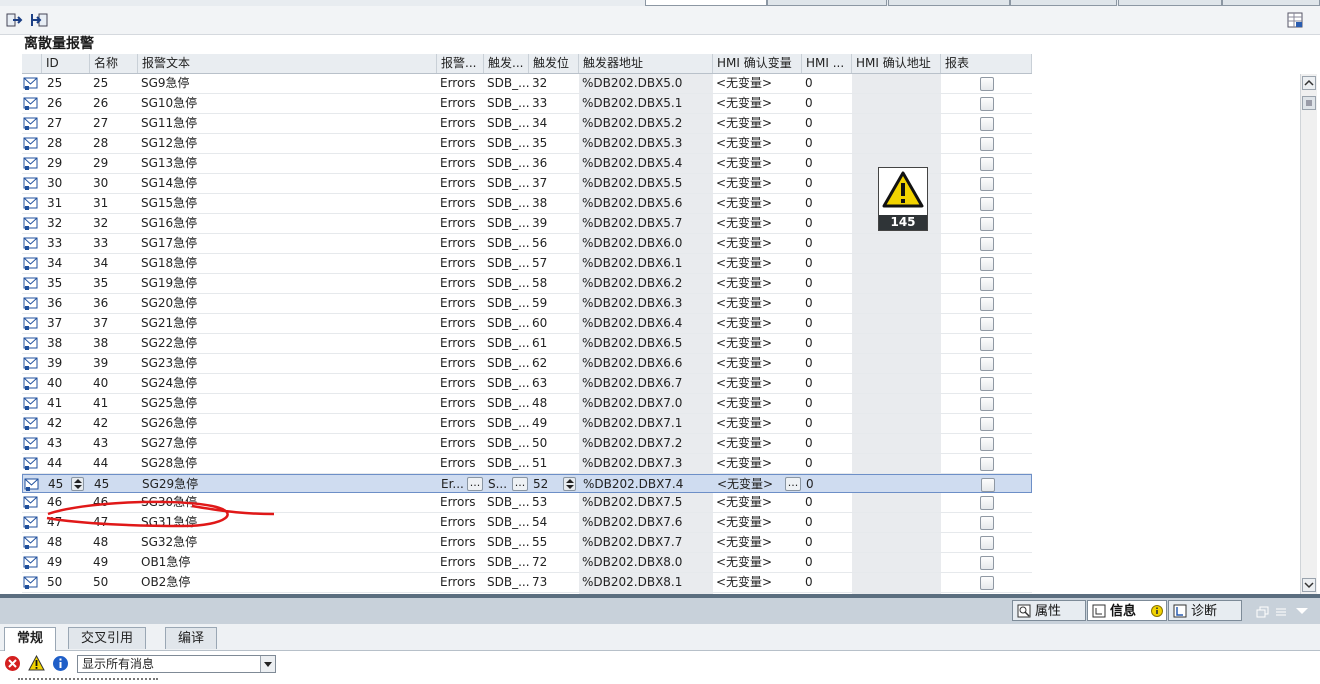  I want to click on col-header-hmi-ack-address: HMI 确认地址, so click(896, 63).